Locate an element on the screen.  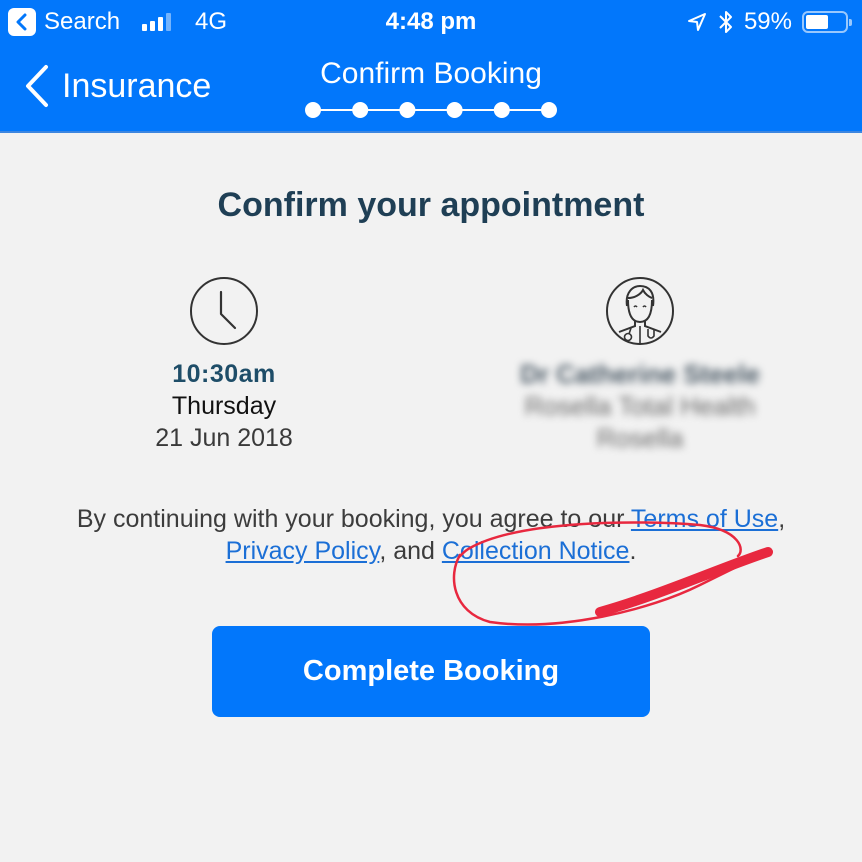
appointment-time-block: 10:30am Thursday 21 Jun 2018 is located at coordinates (224, 365).